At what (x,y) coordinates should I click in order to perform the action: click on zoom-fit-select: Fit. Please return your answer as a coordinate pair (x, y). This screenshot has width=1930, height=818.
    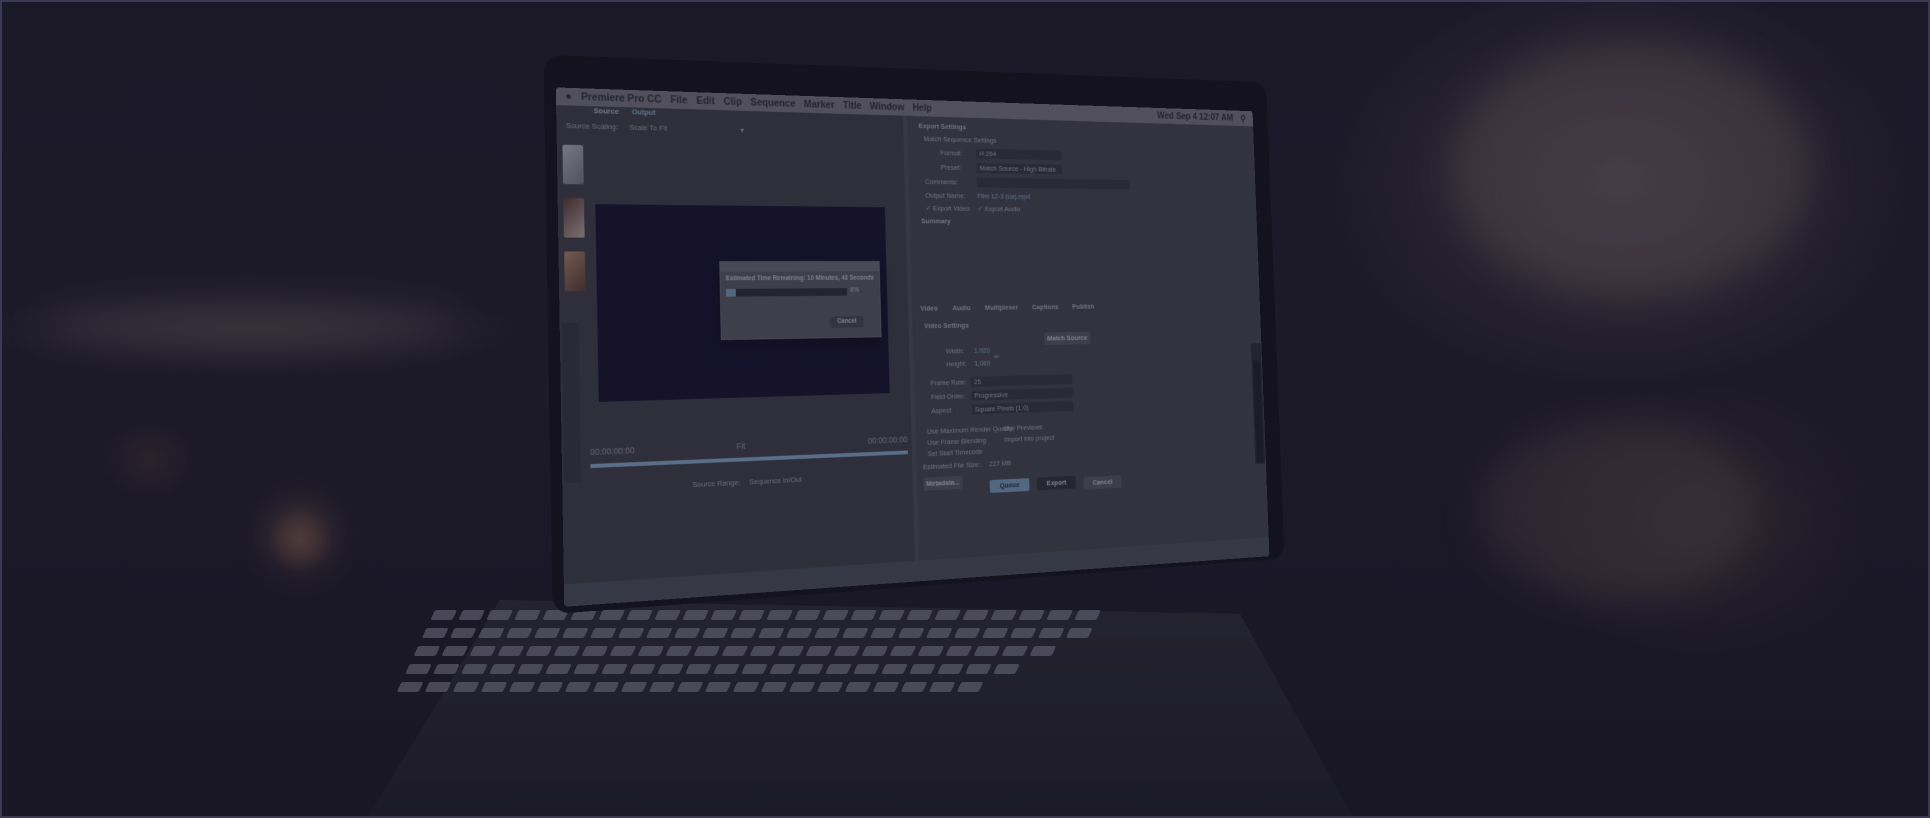
    Looking at the image, I should click on (740, 446).